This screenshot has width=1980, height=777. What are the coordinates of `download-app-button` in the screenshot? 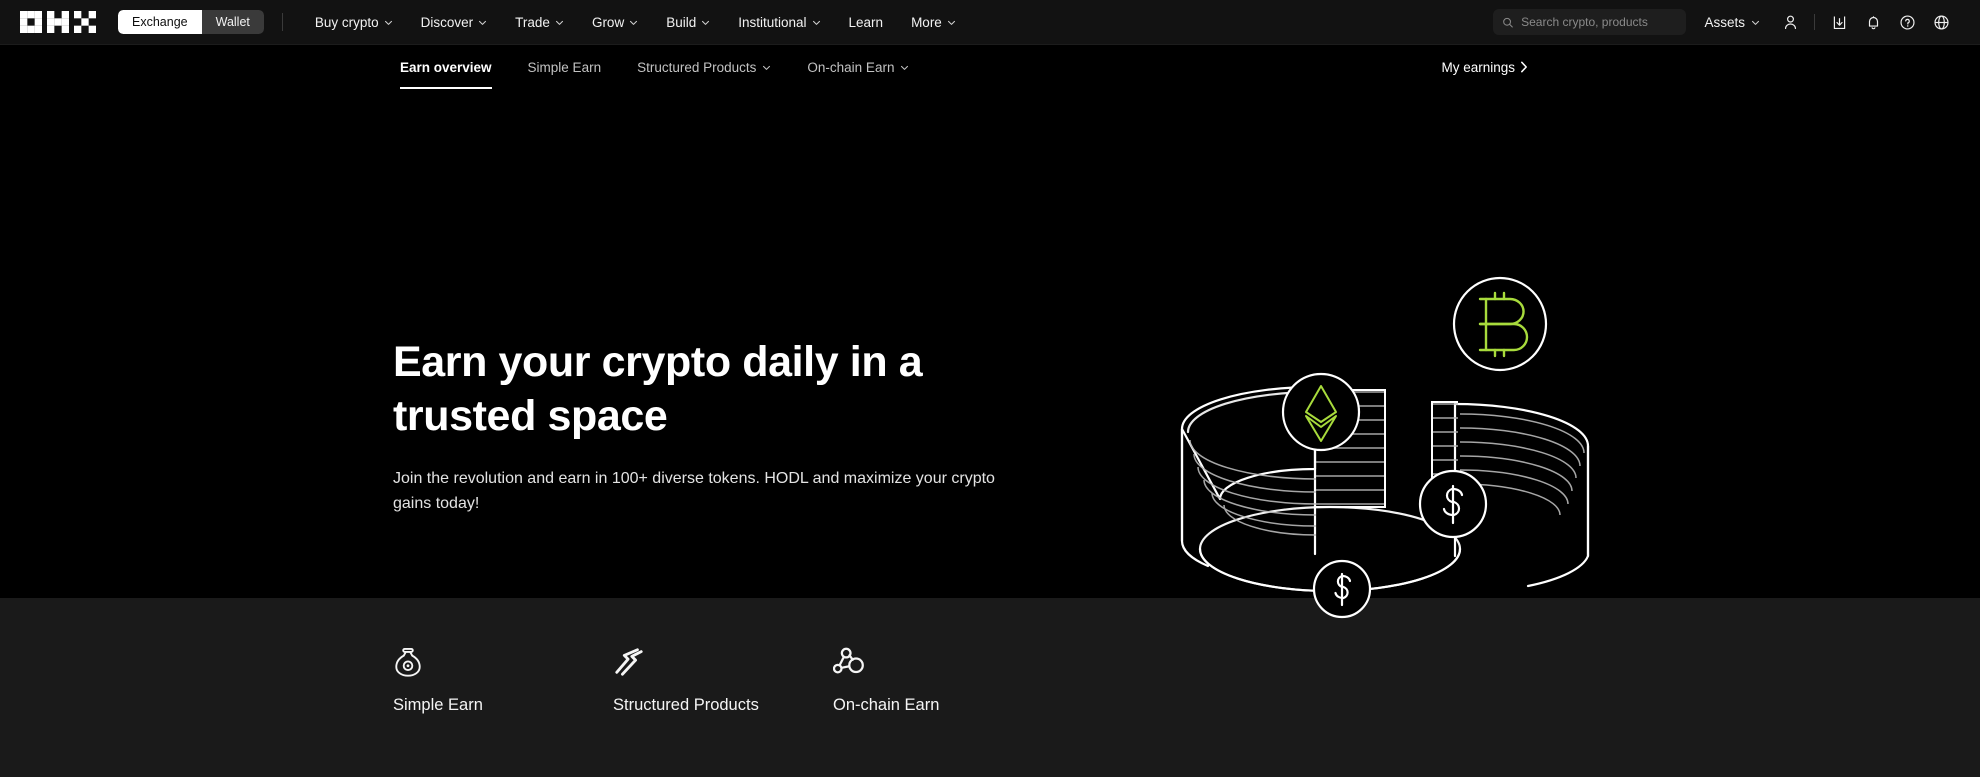 It's located at (1839, 22).